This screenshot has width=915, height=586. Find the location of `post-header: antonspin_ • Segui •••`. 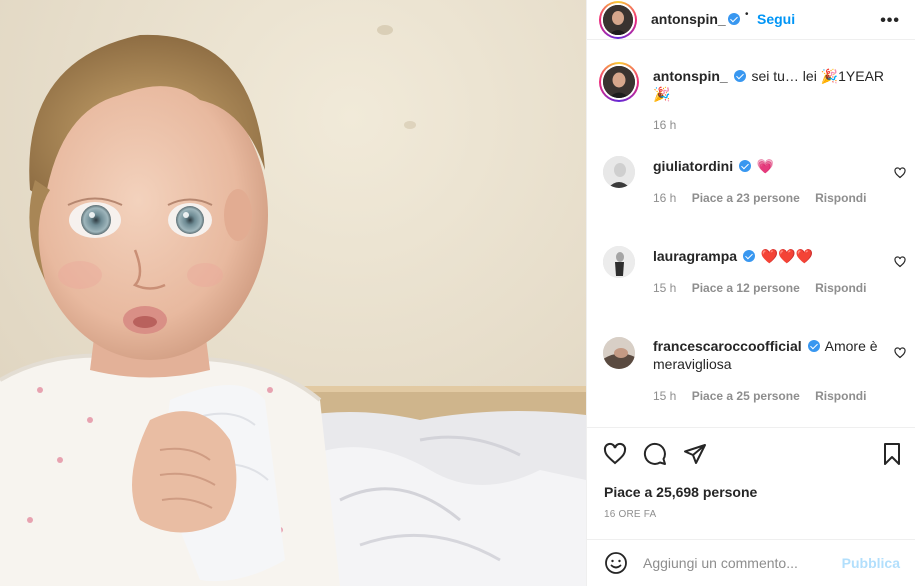

post-header: antonspin_ • Segui ••• is located at coordinates (751, 20).